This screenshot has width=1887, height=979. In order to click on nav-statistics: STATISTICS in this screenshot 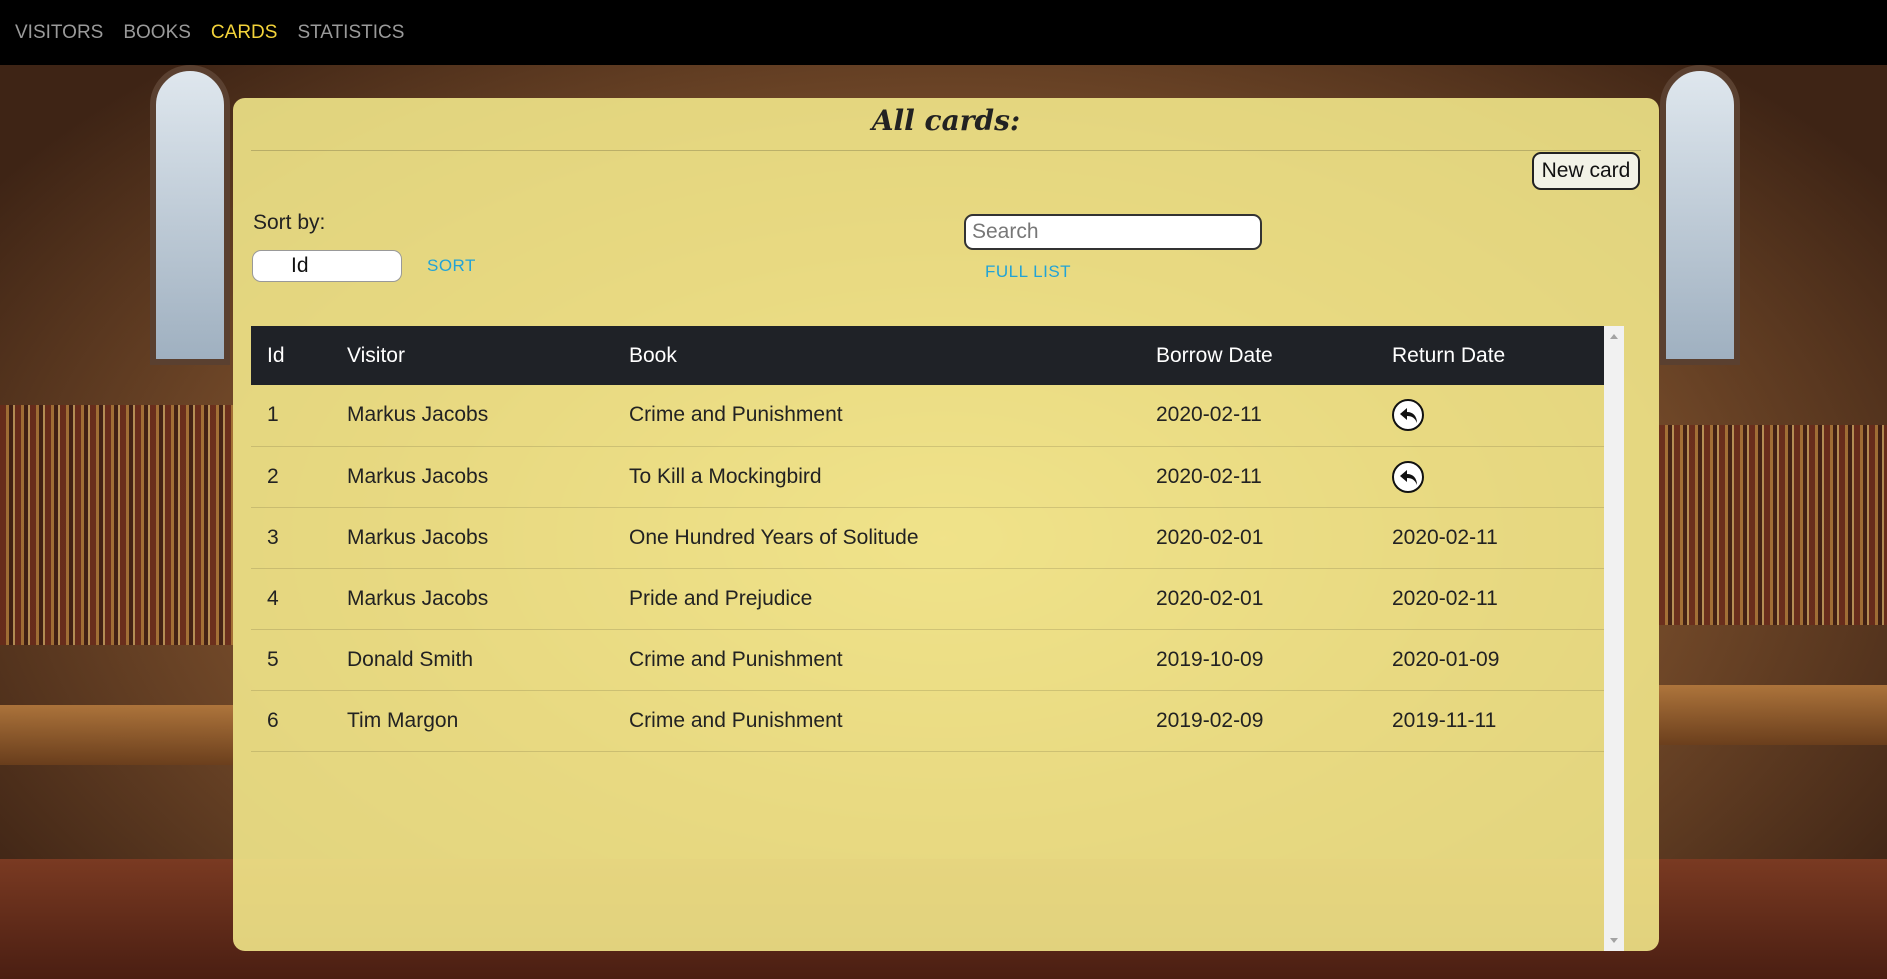, I will do `click(350, 33)`.